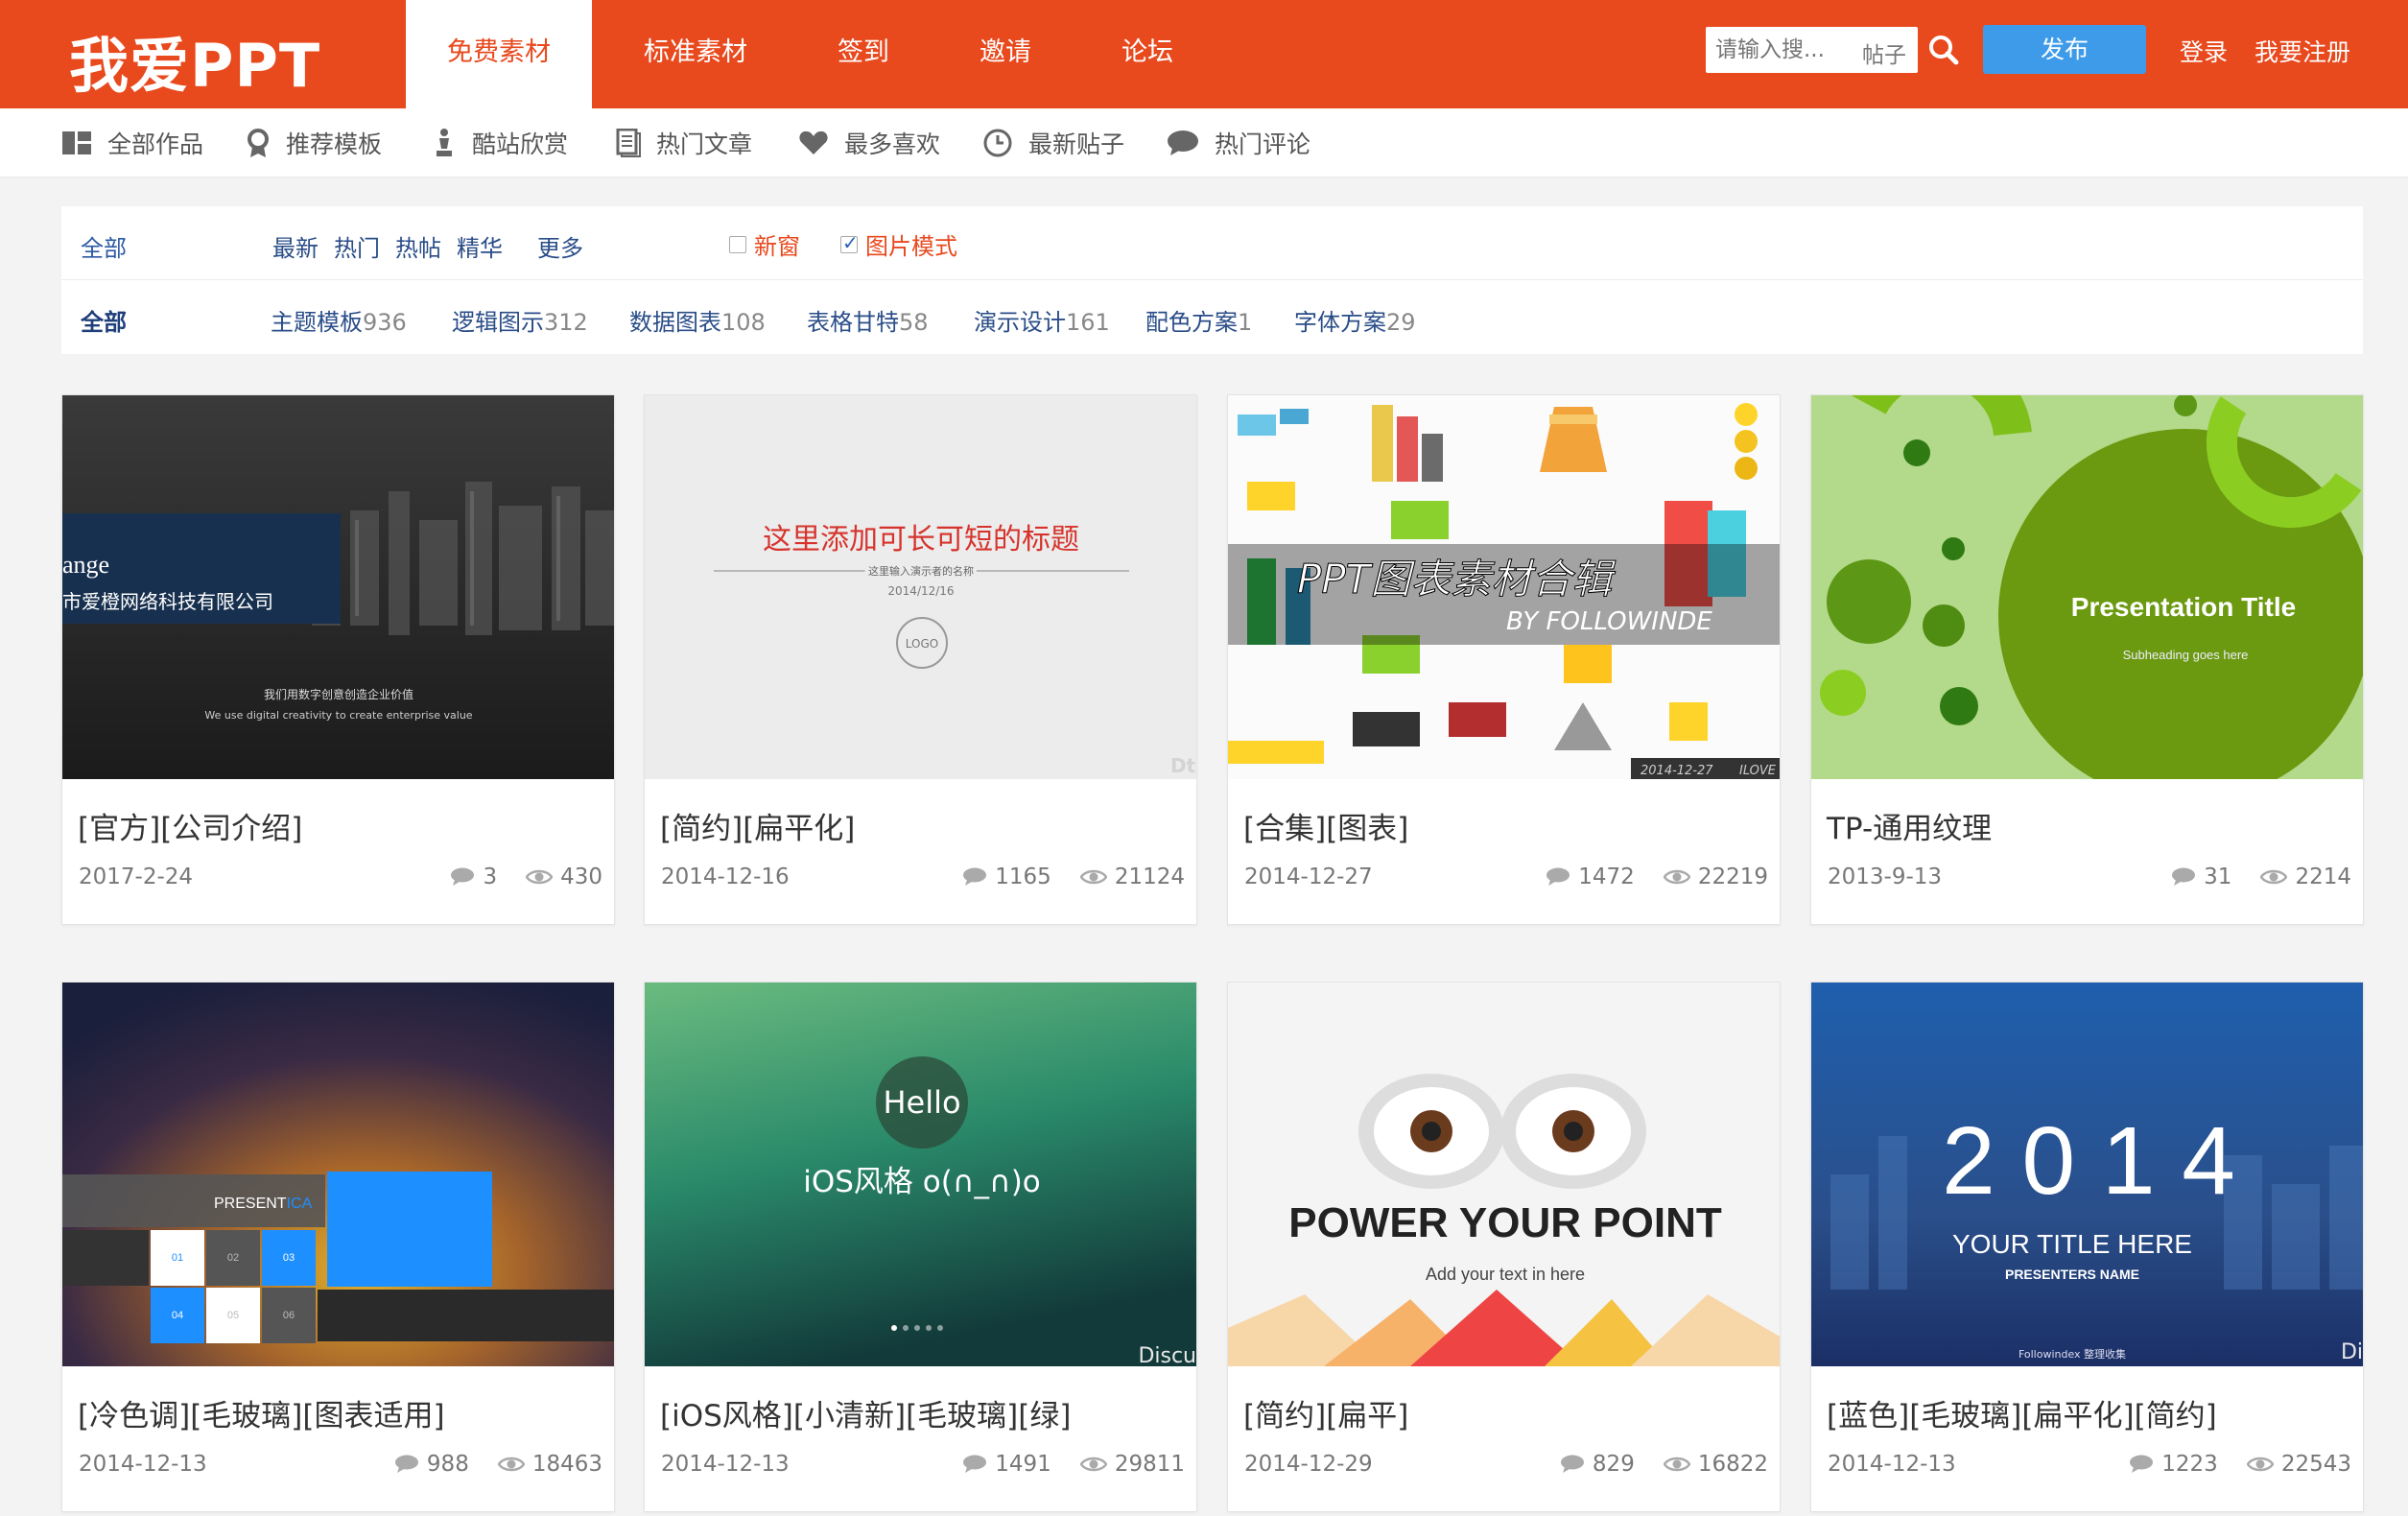 The width and height of the screenshot is (2408, 1516). Describe the element at coordinates (190, 825) in the screenshot. I see `card-title: [官方][公司介绍]` at that location.